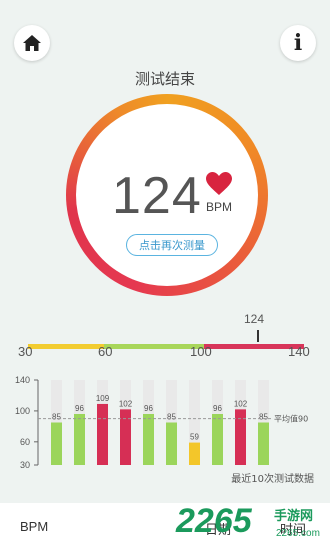 This screenshot has width=330, height=550. I want to click on scale-tick: 60, so click(105, 351).